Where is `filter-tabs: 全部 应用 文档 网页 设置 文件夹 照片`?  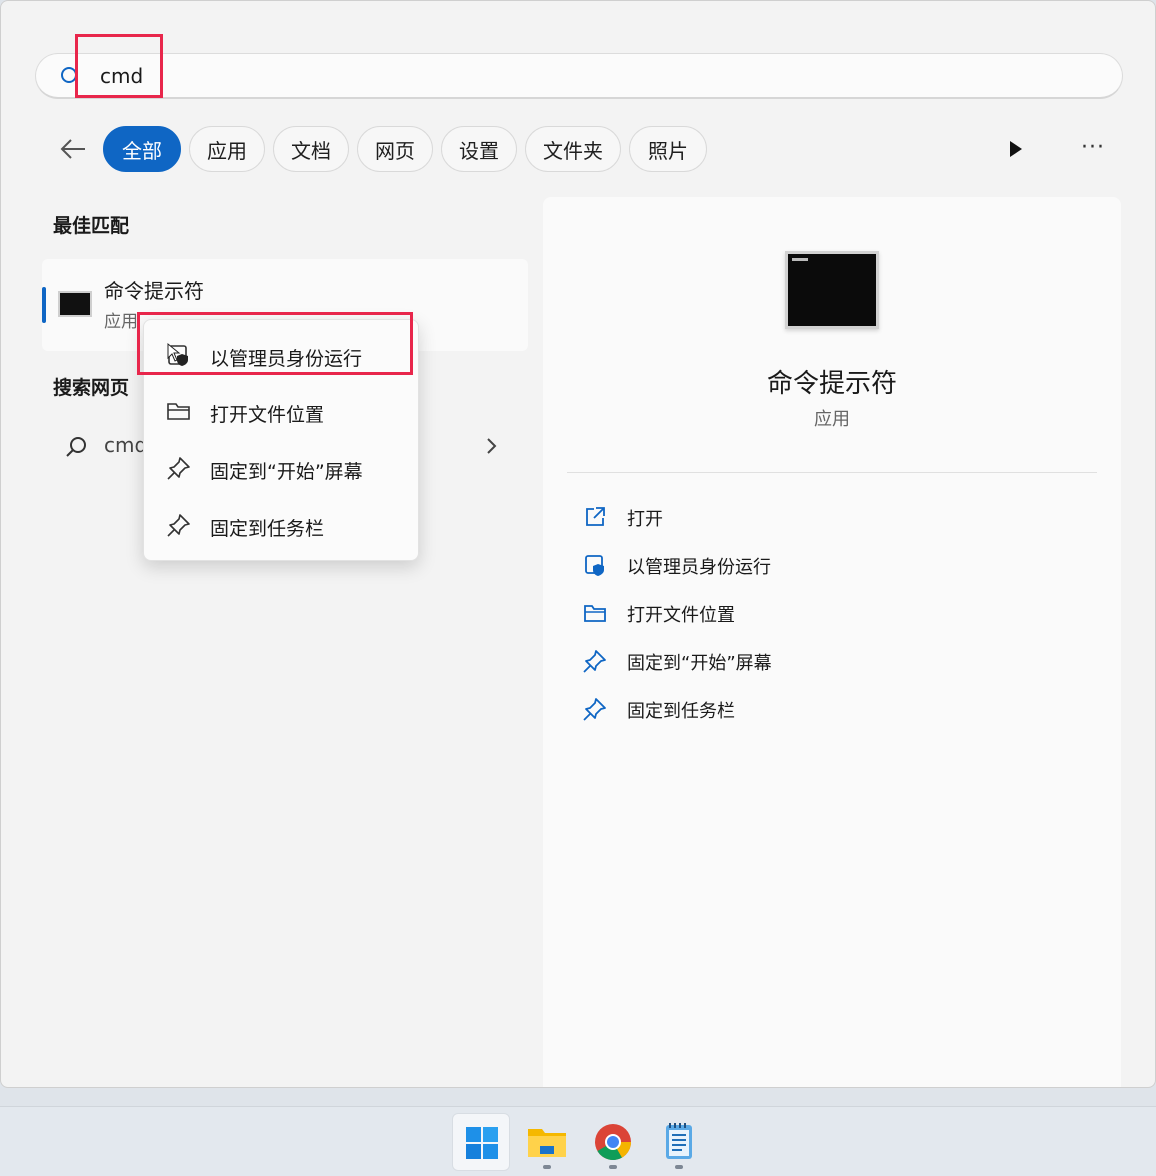
filter-tabs: 全部 应用 文档 网页 设置 文件夹 照片 is located at coordinates (383, 149).